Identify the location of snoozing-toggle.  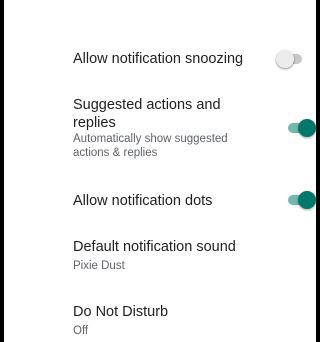
(290, 59).